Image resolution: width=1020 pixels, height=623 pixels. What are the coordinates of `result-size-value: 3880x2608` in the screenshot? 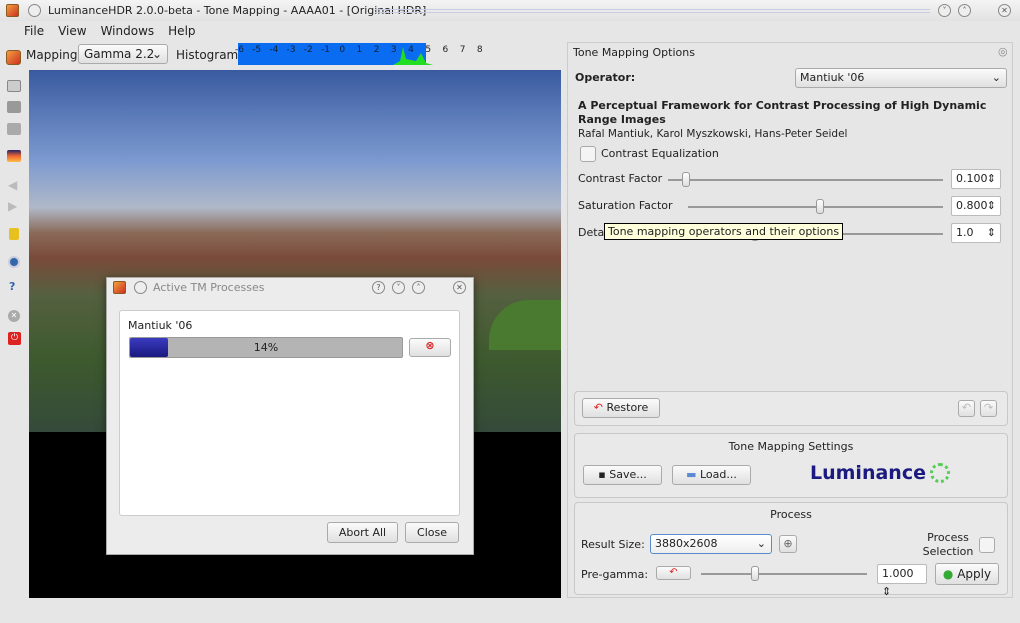 It's located at (686, 543).